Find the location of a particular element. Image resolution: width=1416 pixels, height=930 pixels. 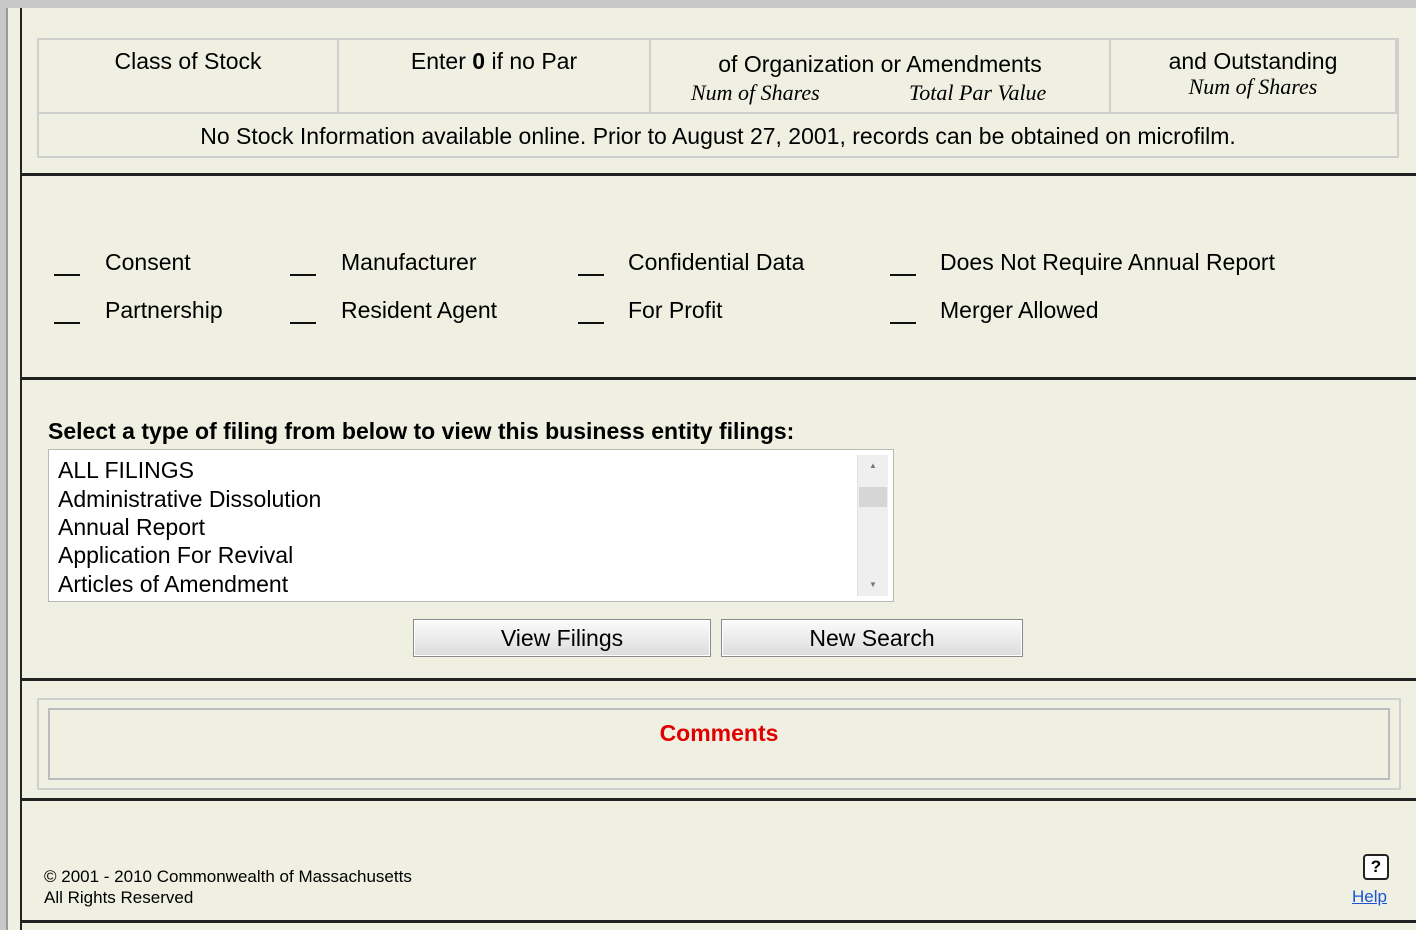

stock-col-class: Class of Stock is located at coordinates (189, 76).